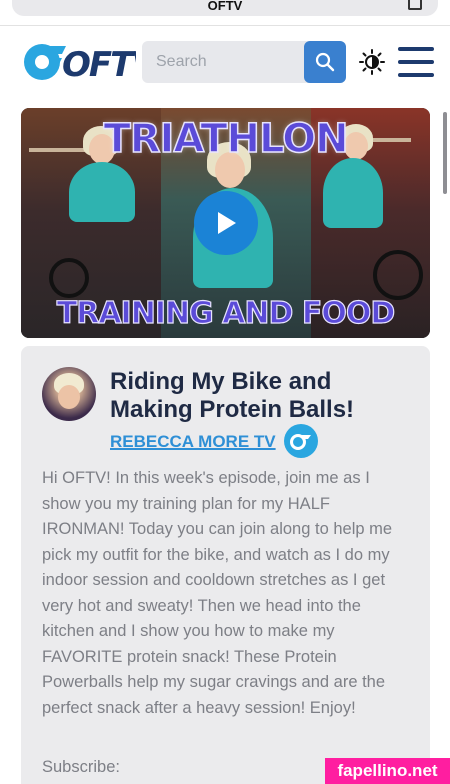 The height and width of the screenshot is (784, 450). I want to click on search-box, so click(244, 62).